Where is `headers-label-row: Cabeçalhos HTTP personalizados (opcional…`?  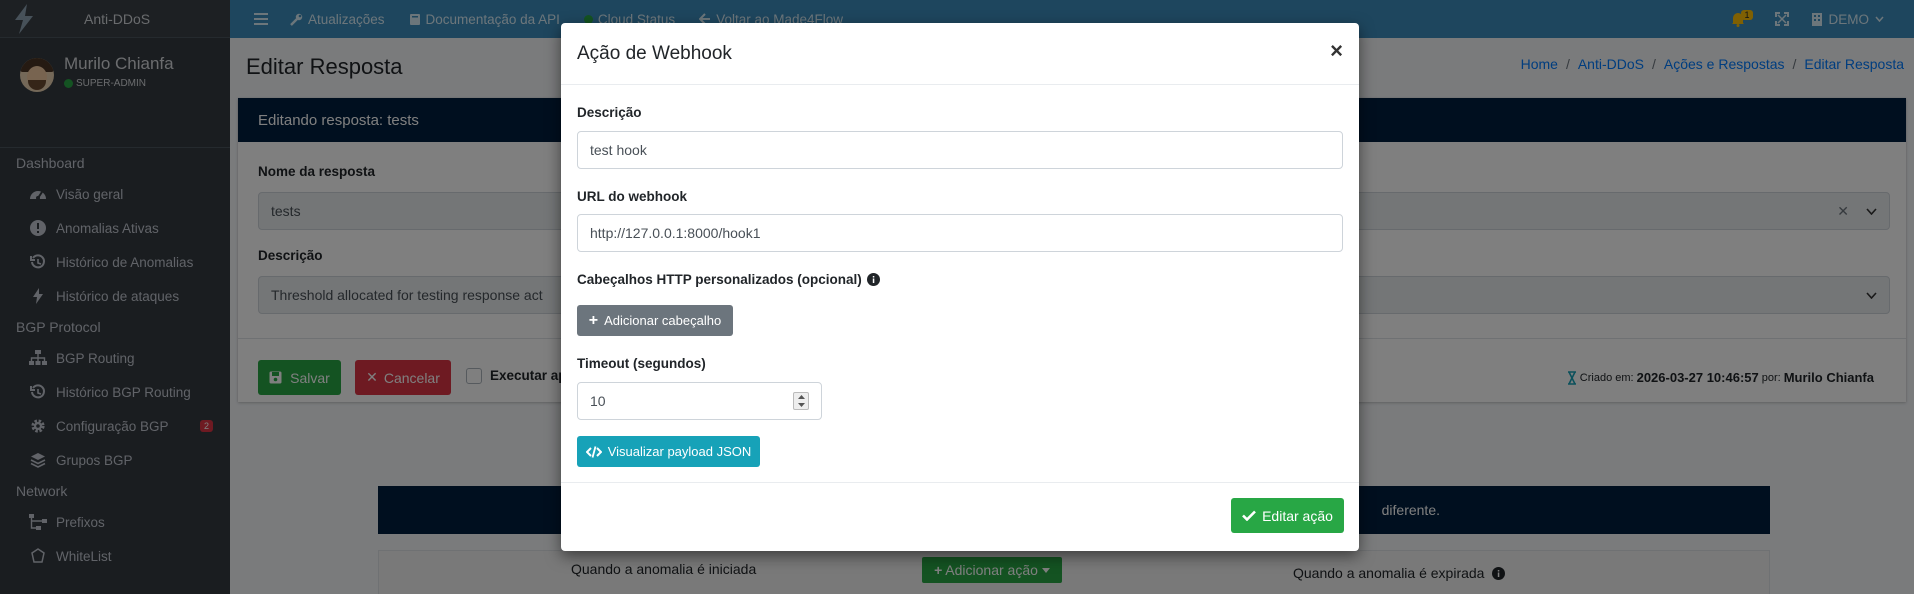
headers-label-row: Cabeçalhos HTTP personalizados (opcional… is located at coordinates (728, 279).